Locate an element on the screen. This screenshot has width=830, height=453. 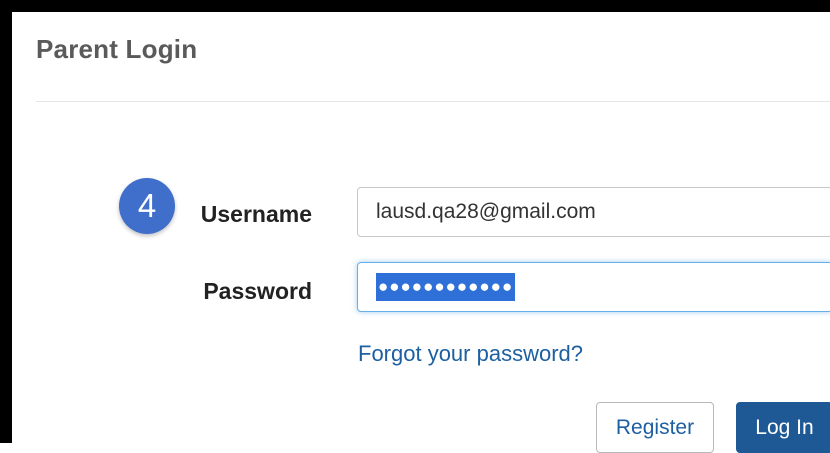
password-masked-text: ●●●●●●●●●●●● is located at coordinates (446, 287).